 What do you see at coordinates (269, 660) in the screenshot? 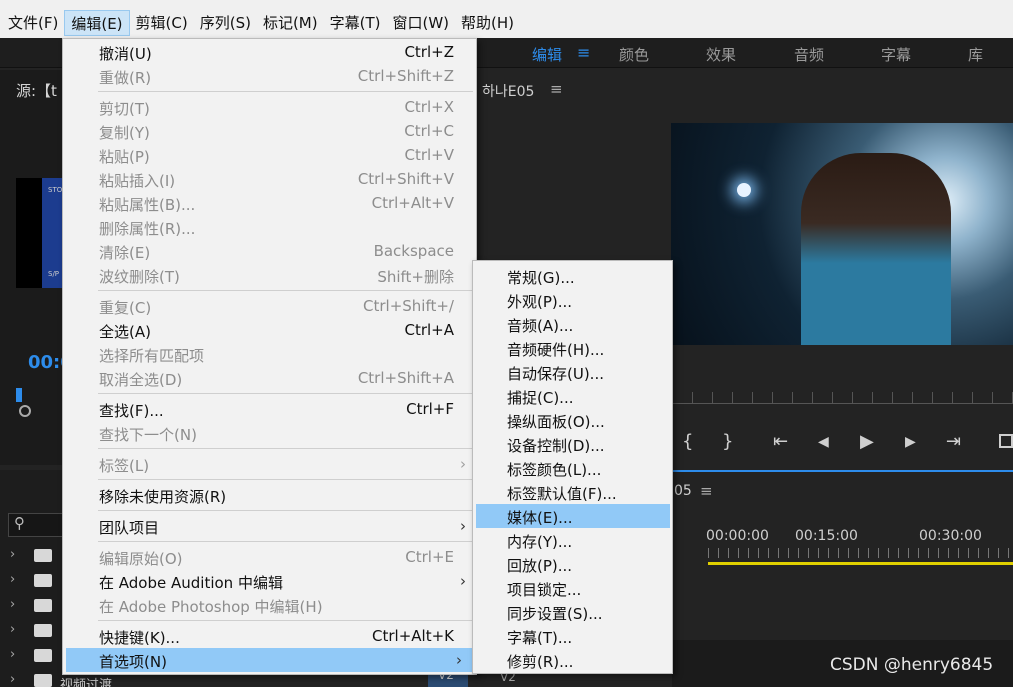
I see `menu-item-preferences: 首选项(N) ›` at bounding box center [269, 660].